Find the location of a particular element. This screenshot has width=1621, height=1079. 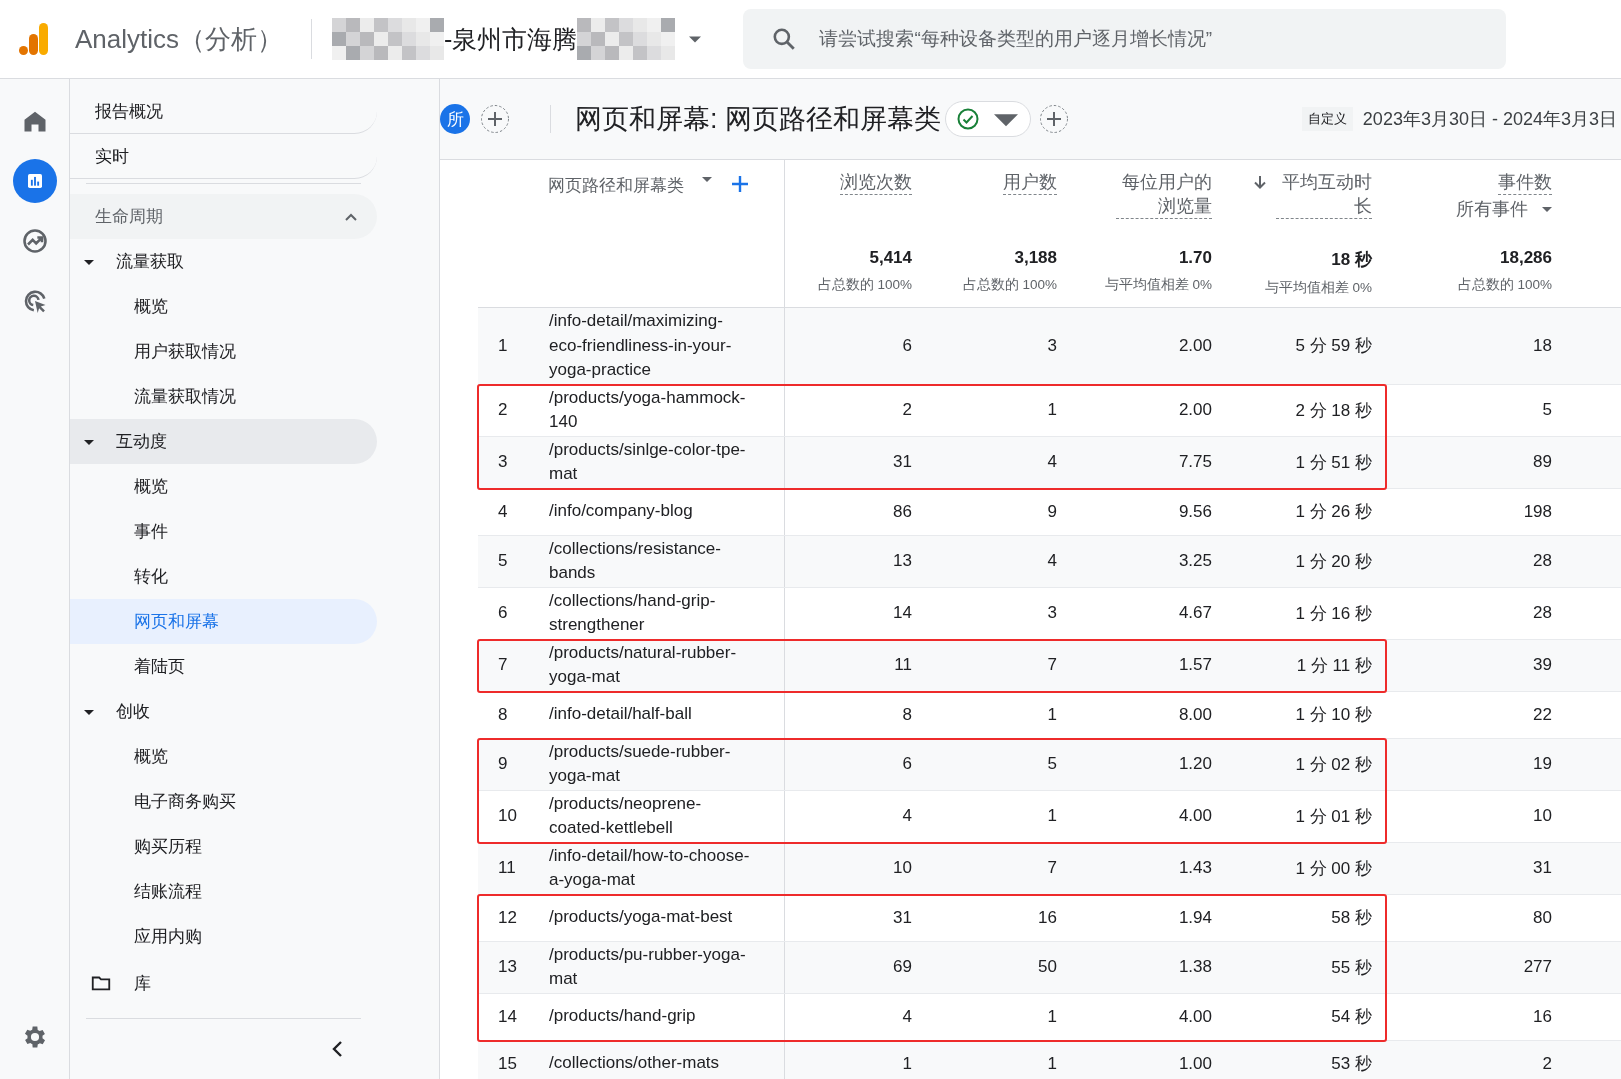

table-cell-text: 58 秒 is located at coordinates (1351, 918).